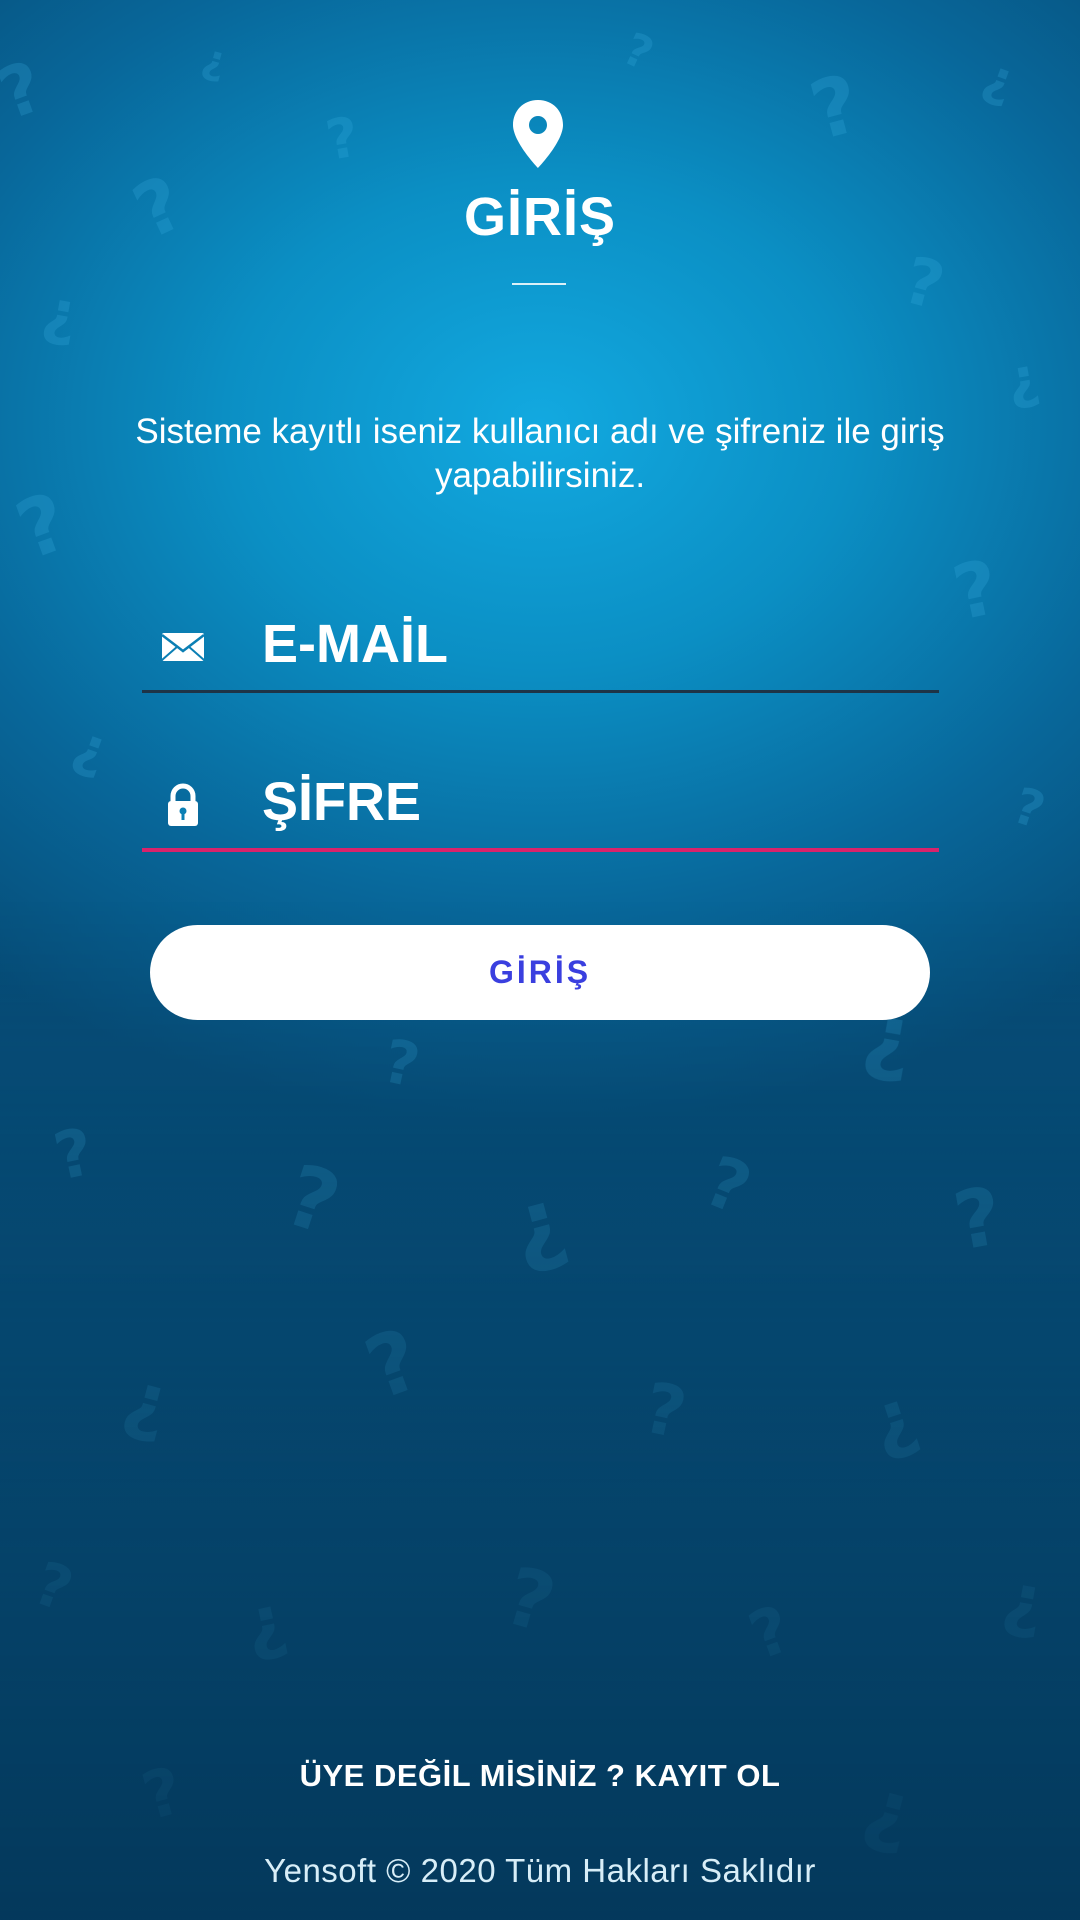 The width and height of the screenshot is (1080, 1920). What do you see at coordinates (540, 217) in the screenshot?
I see `page-title: GİRİŞ` at bounding box center [540, 217].